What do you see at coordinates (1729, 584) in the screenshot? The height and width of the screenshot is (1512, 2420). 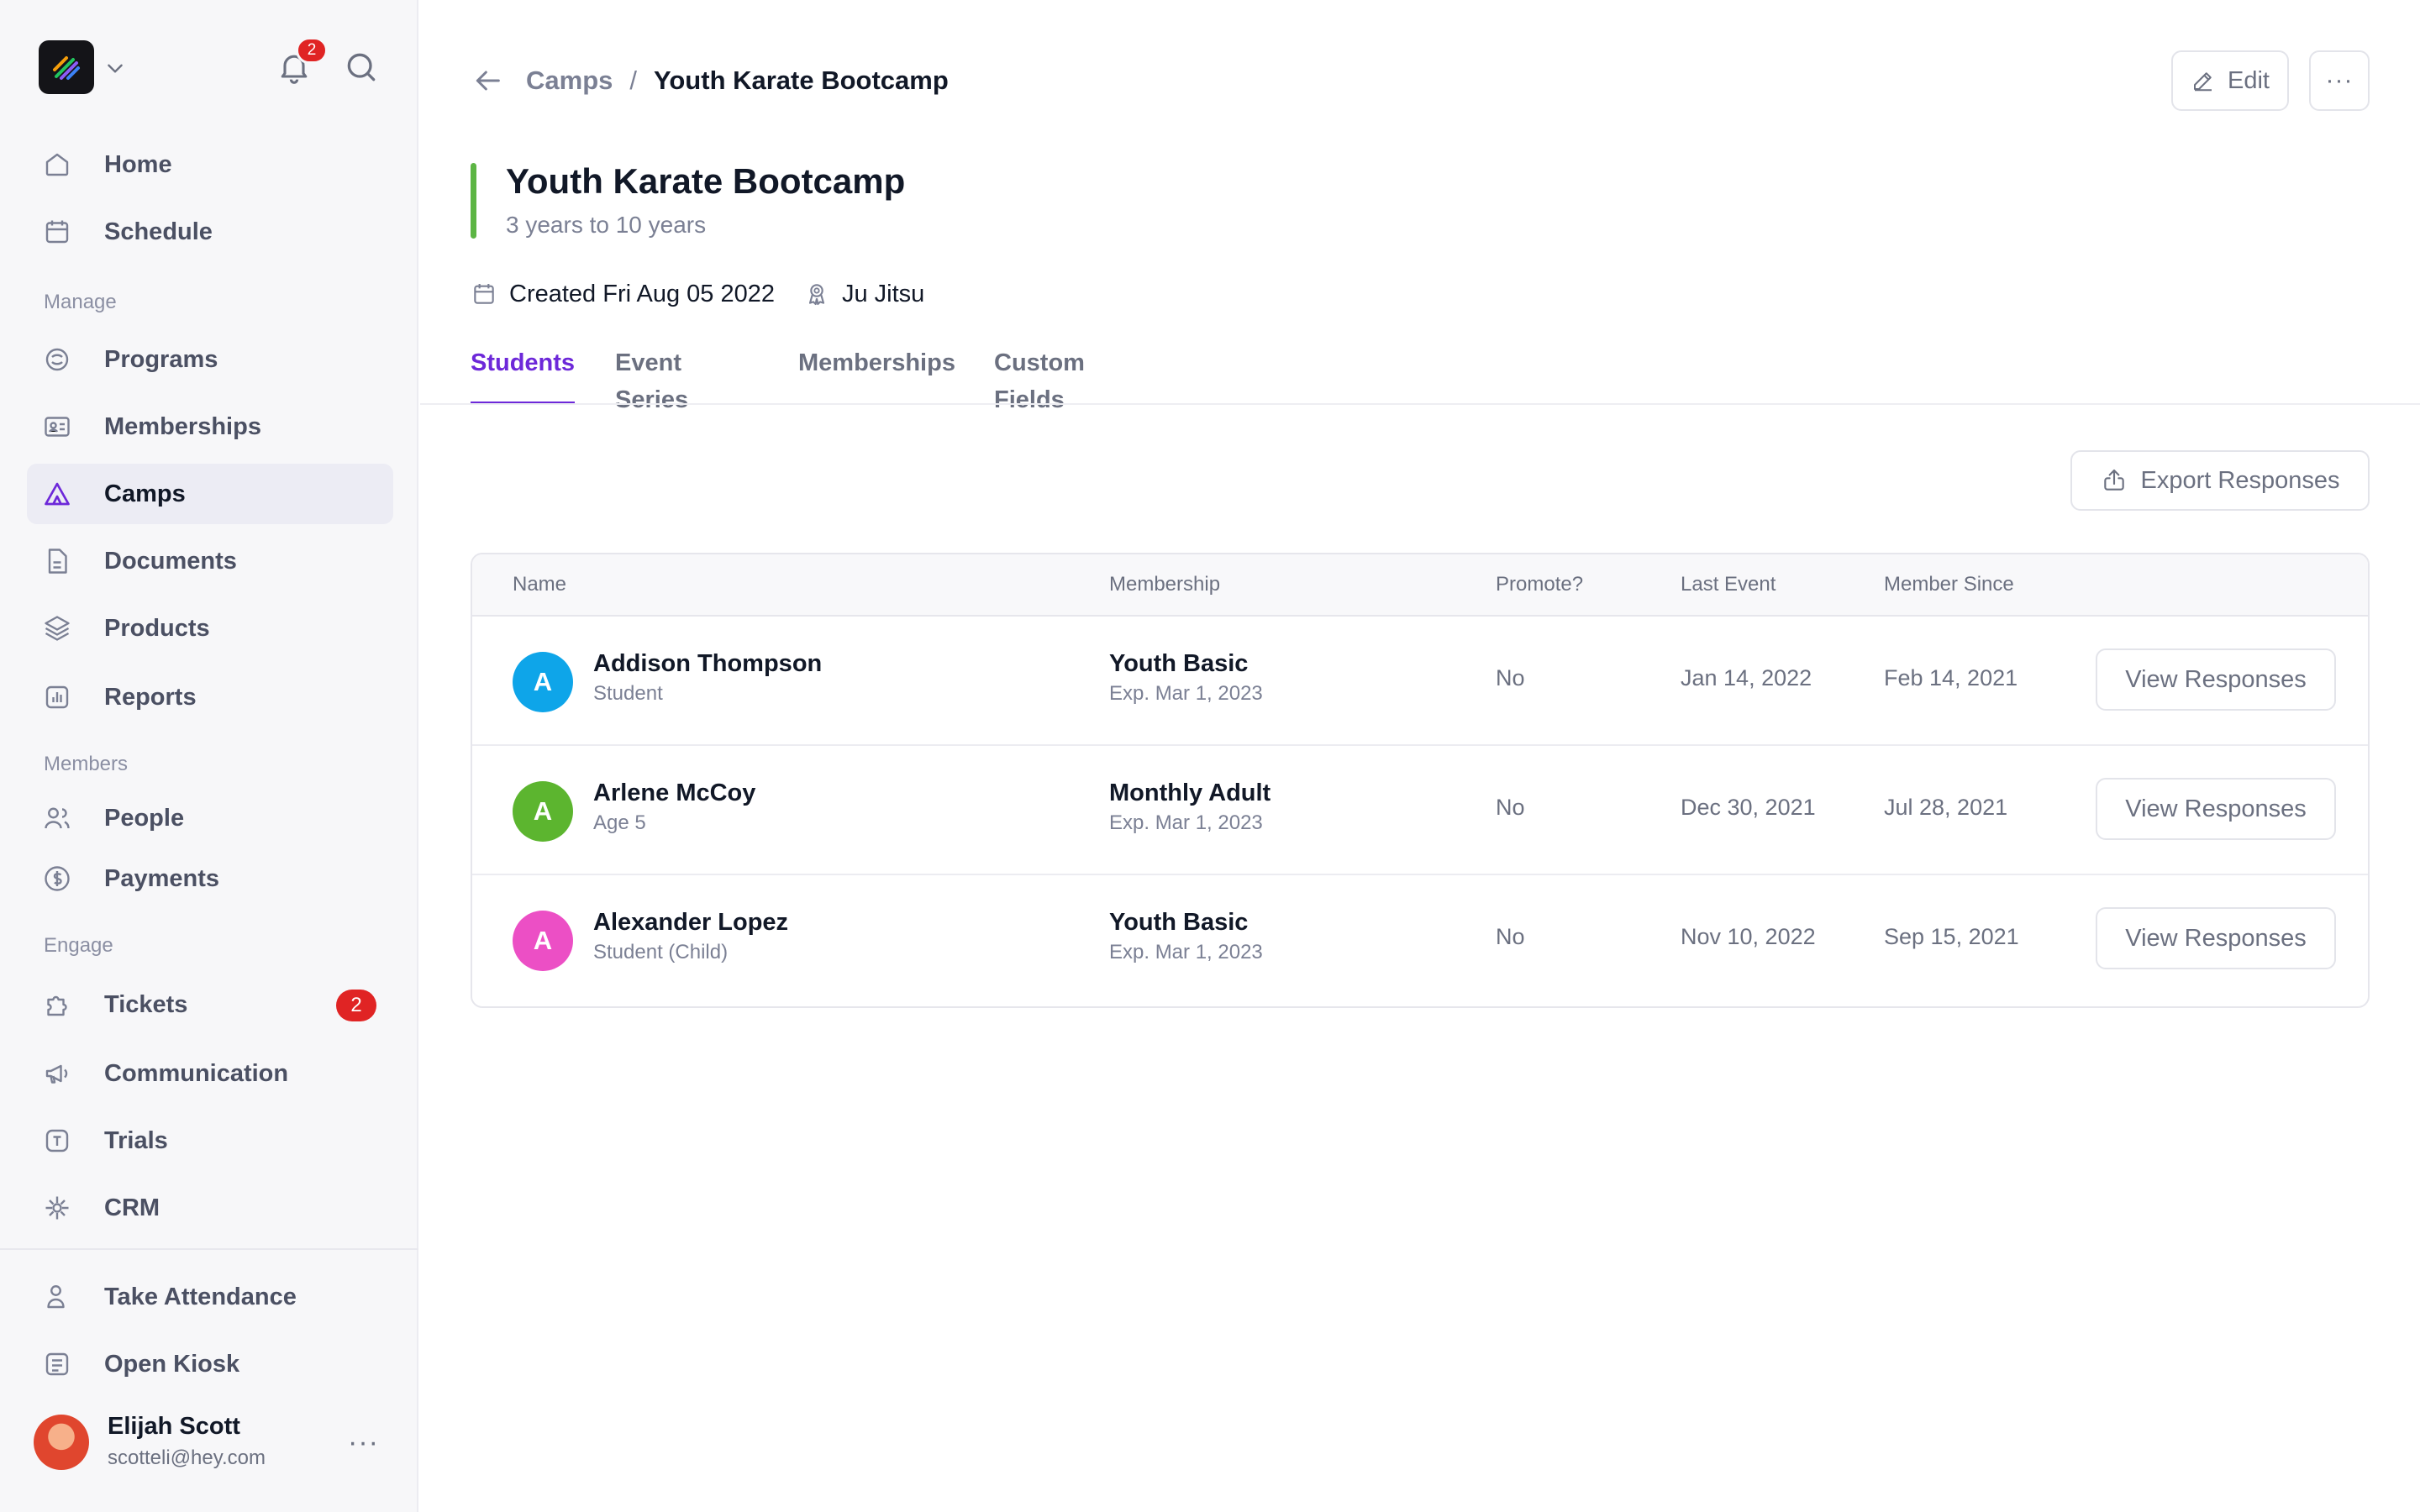 I see `column-header-last-event: Last Event` at bounding box center [1729, 584].